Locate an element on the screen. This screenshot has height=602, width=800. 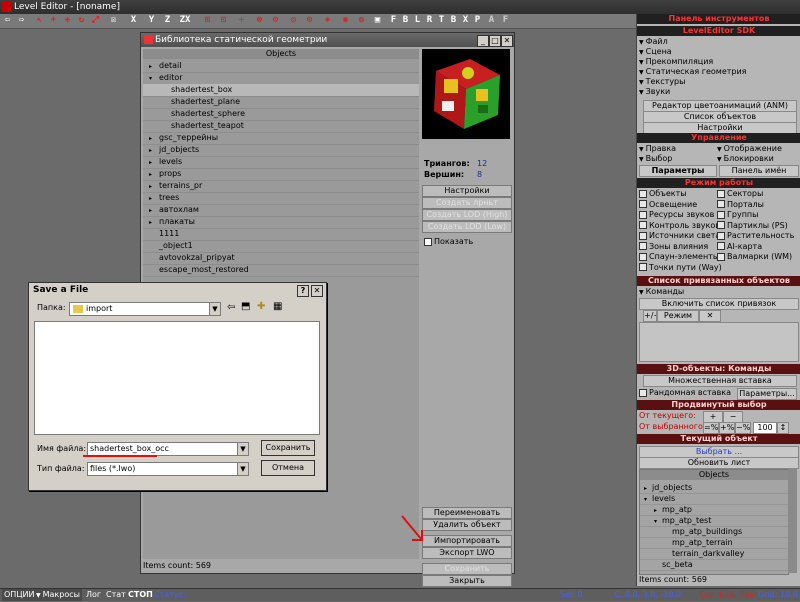
dialog-cancel-button: Отмена is located at coordinates (288, 468).